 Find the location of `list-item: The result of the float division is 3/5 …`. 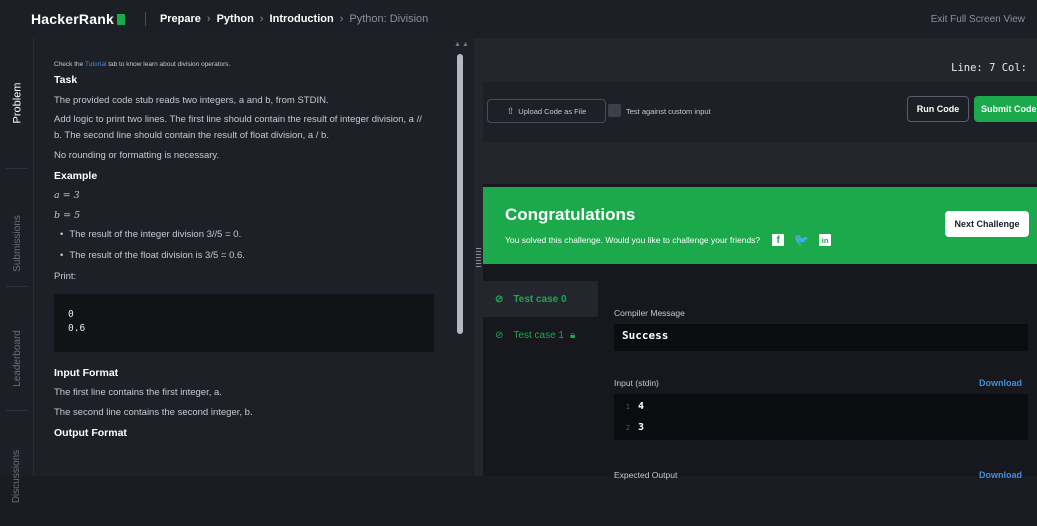

list-item: The result of the float division is 3/5 … is located at coordinates (247, 256).